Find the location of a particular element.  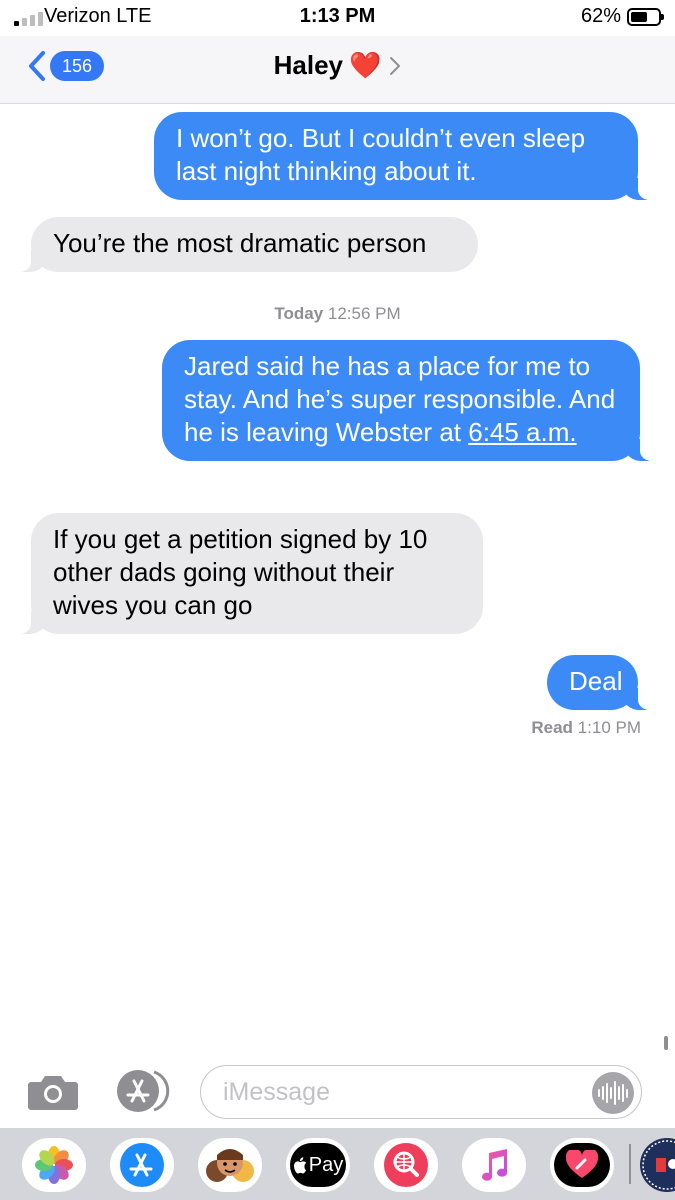

read-label: Read is located at coordinates (552, 727).